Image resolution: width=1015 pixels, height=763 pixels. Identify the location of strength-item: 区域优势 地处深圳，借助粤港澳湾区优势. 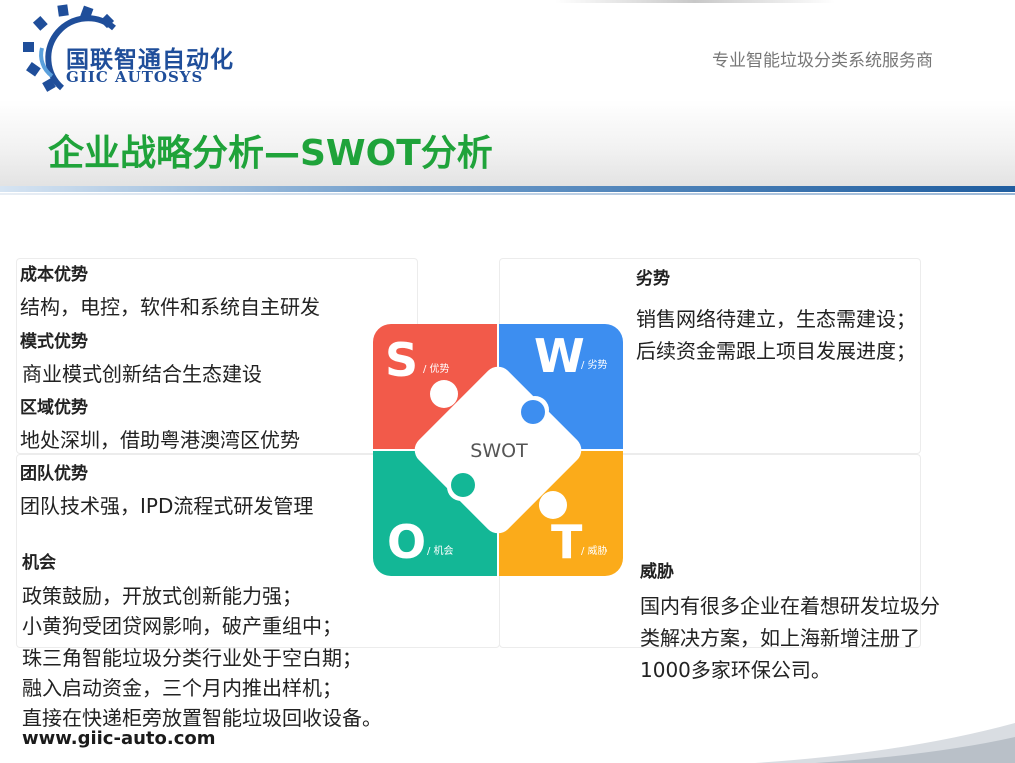
(160, 423).